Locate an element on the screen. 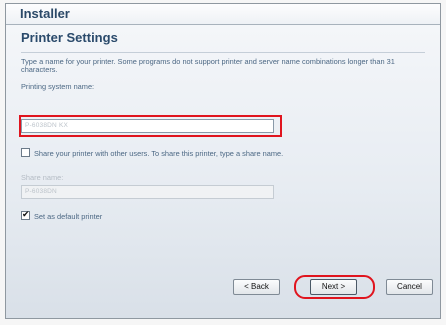 The height and width of the screenshot is (325, 446). default-printer-checkbox: ✔ is located at coordinates (25, 214).